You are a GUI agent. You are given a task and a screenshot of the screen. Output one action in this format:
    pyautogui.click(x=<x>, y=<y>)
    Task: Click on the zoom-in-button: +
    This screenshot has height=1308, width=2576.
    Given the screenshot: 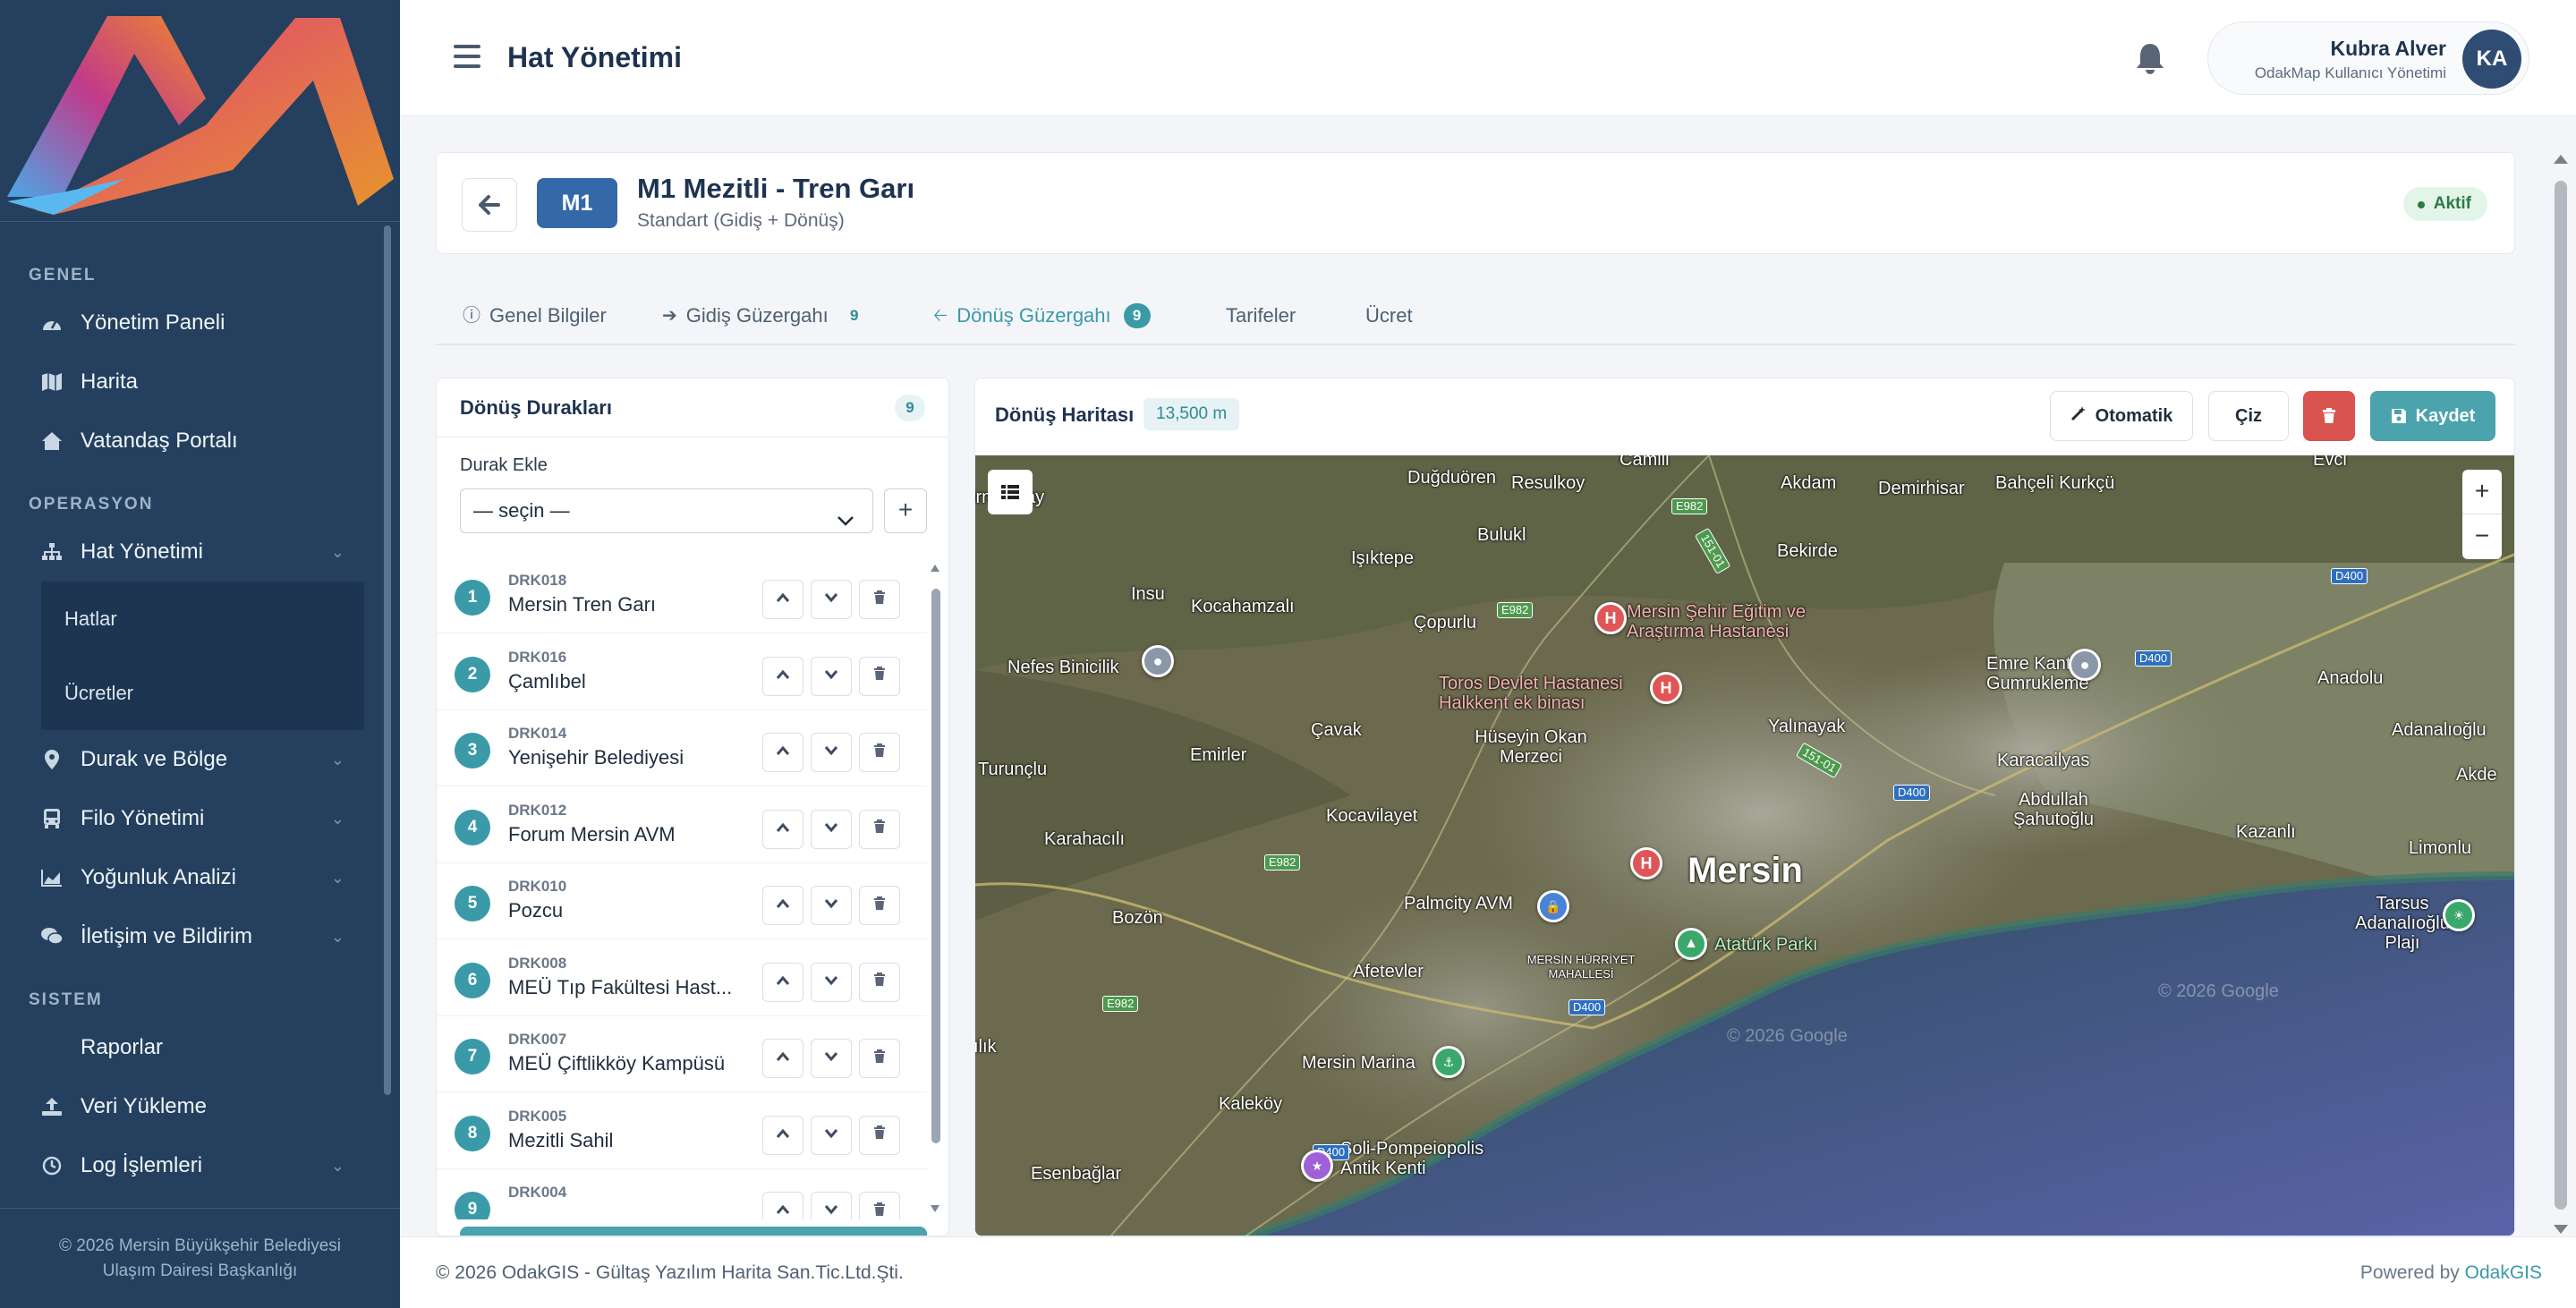 What is the action you would take?
    pyautogui.click(x=2482, y=492)
    